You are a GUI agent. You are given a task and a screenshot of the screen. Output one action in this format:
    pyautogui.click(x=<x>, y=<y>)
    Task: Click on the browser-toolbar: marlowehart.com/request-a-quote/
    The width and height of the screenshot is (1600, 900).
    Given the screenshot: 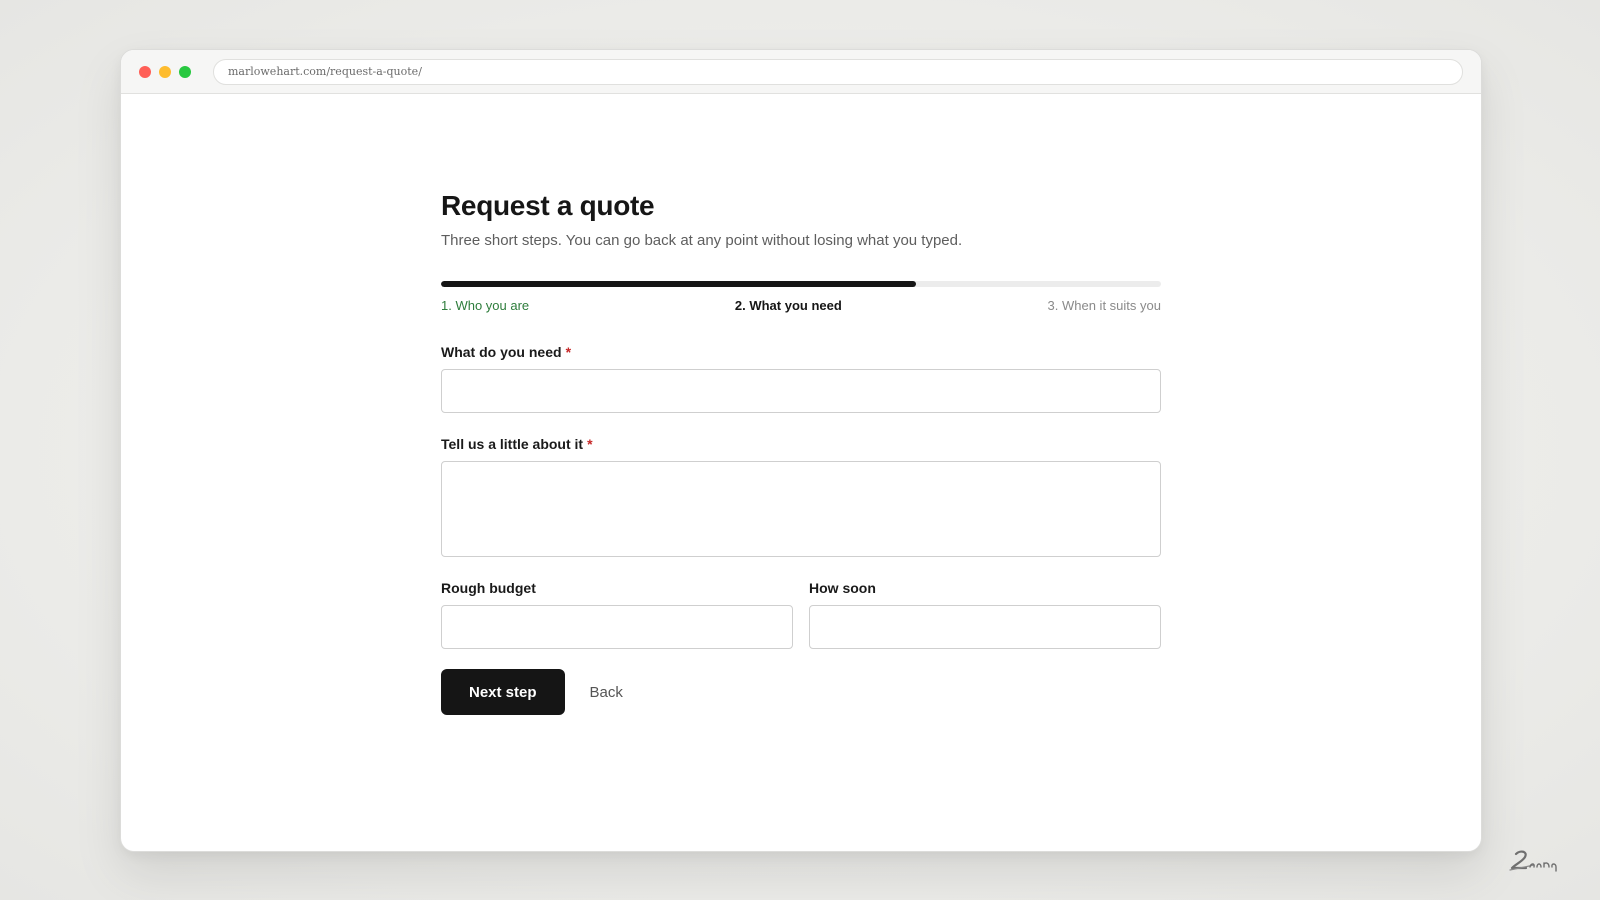 What is the action you would take?
    pyautogui.click(x=801, y=72)
    